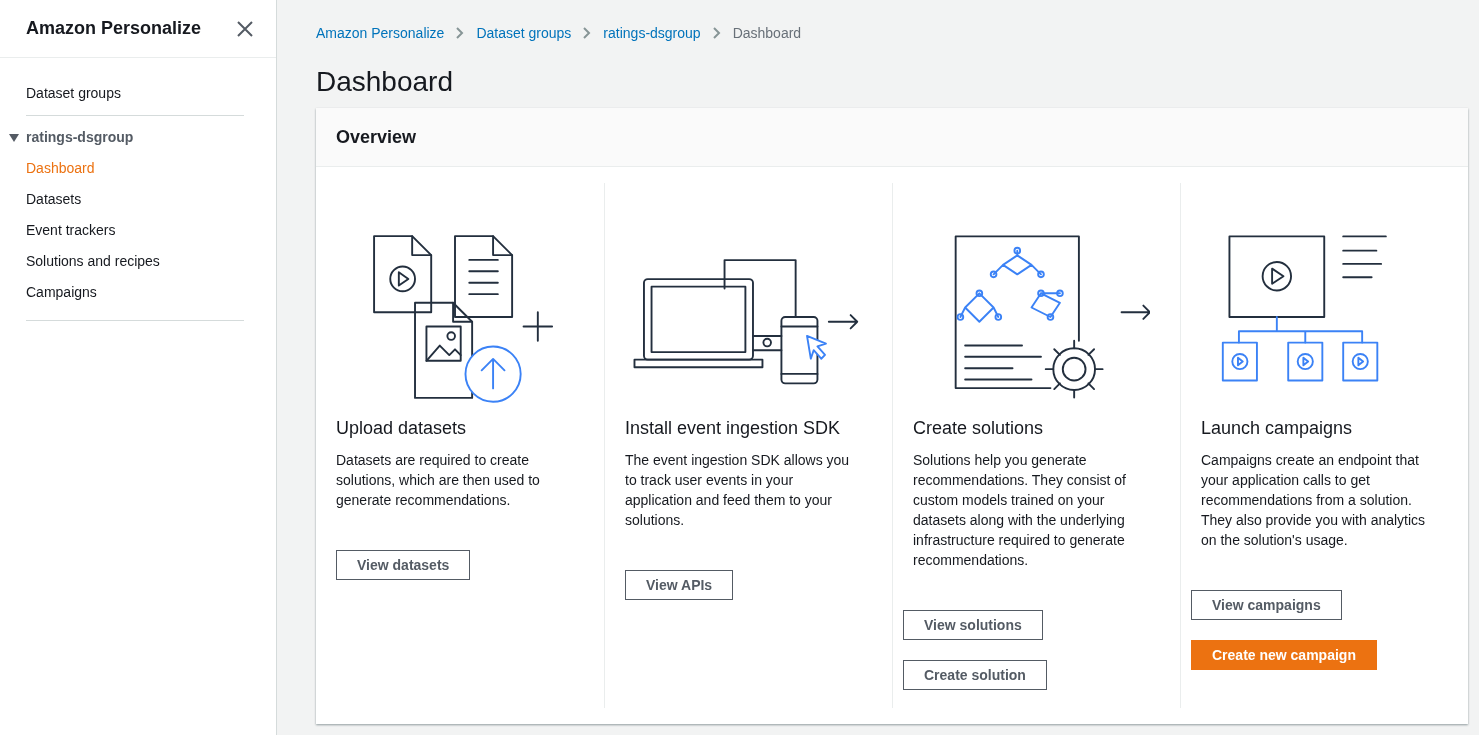  I want to click on expand-caret-icon, so click(14, 137).